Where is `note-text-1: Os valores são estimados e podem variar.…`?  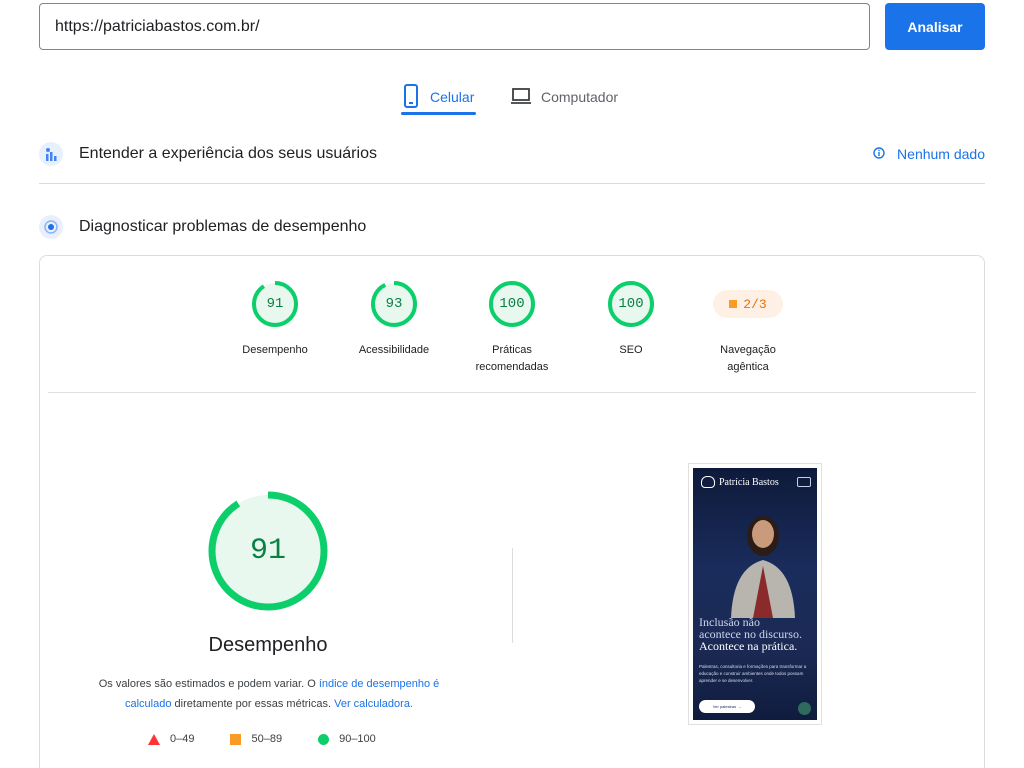
note-text-1: Os valores são estimados e podem variar.… is located at coordinates (208, 684).